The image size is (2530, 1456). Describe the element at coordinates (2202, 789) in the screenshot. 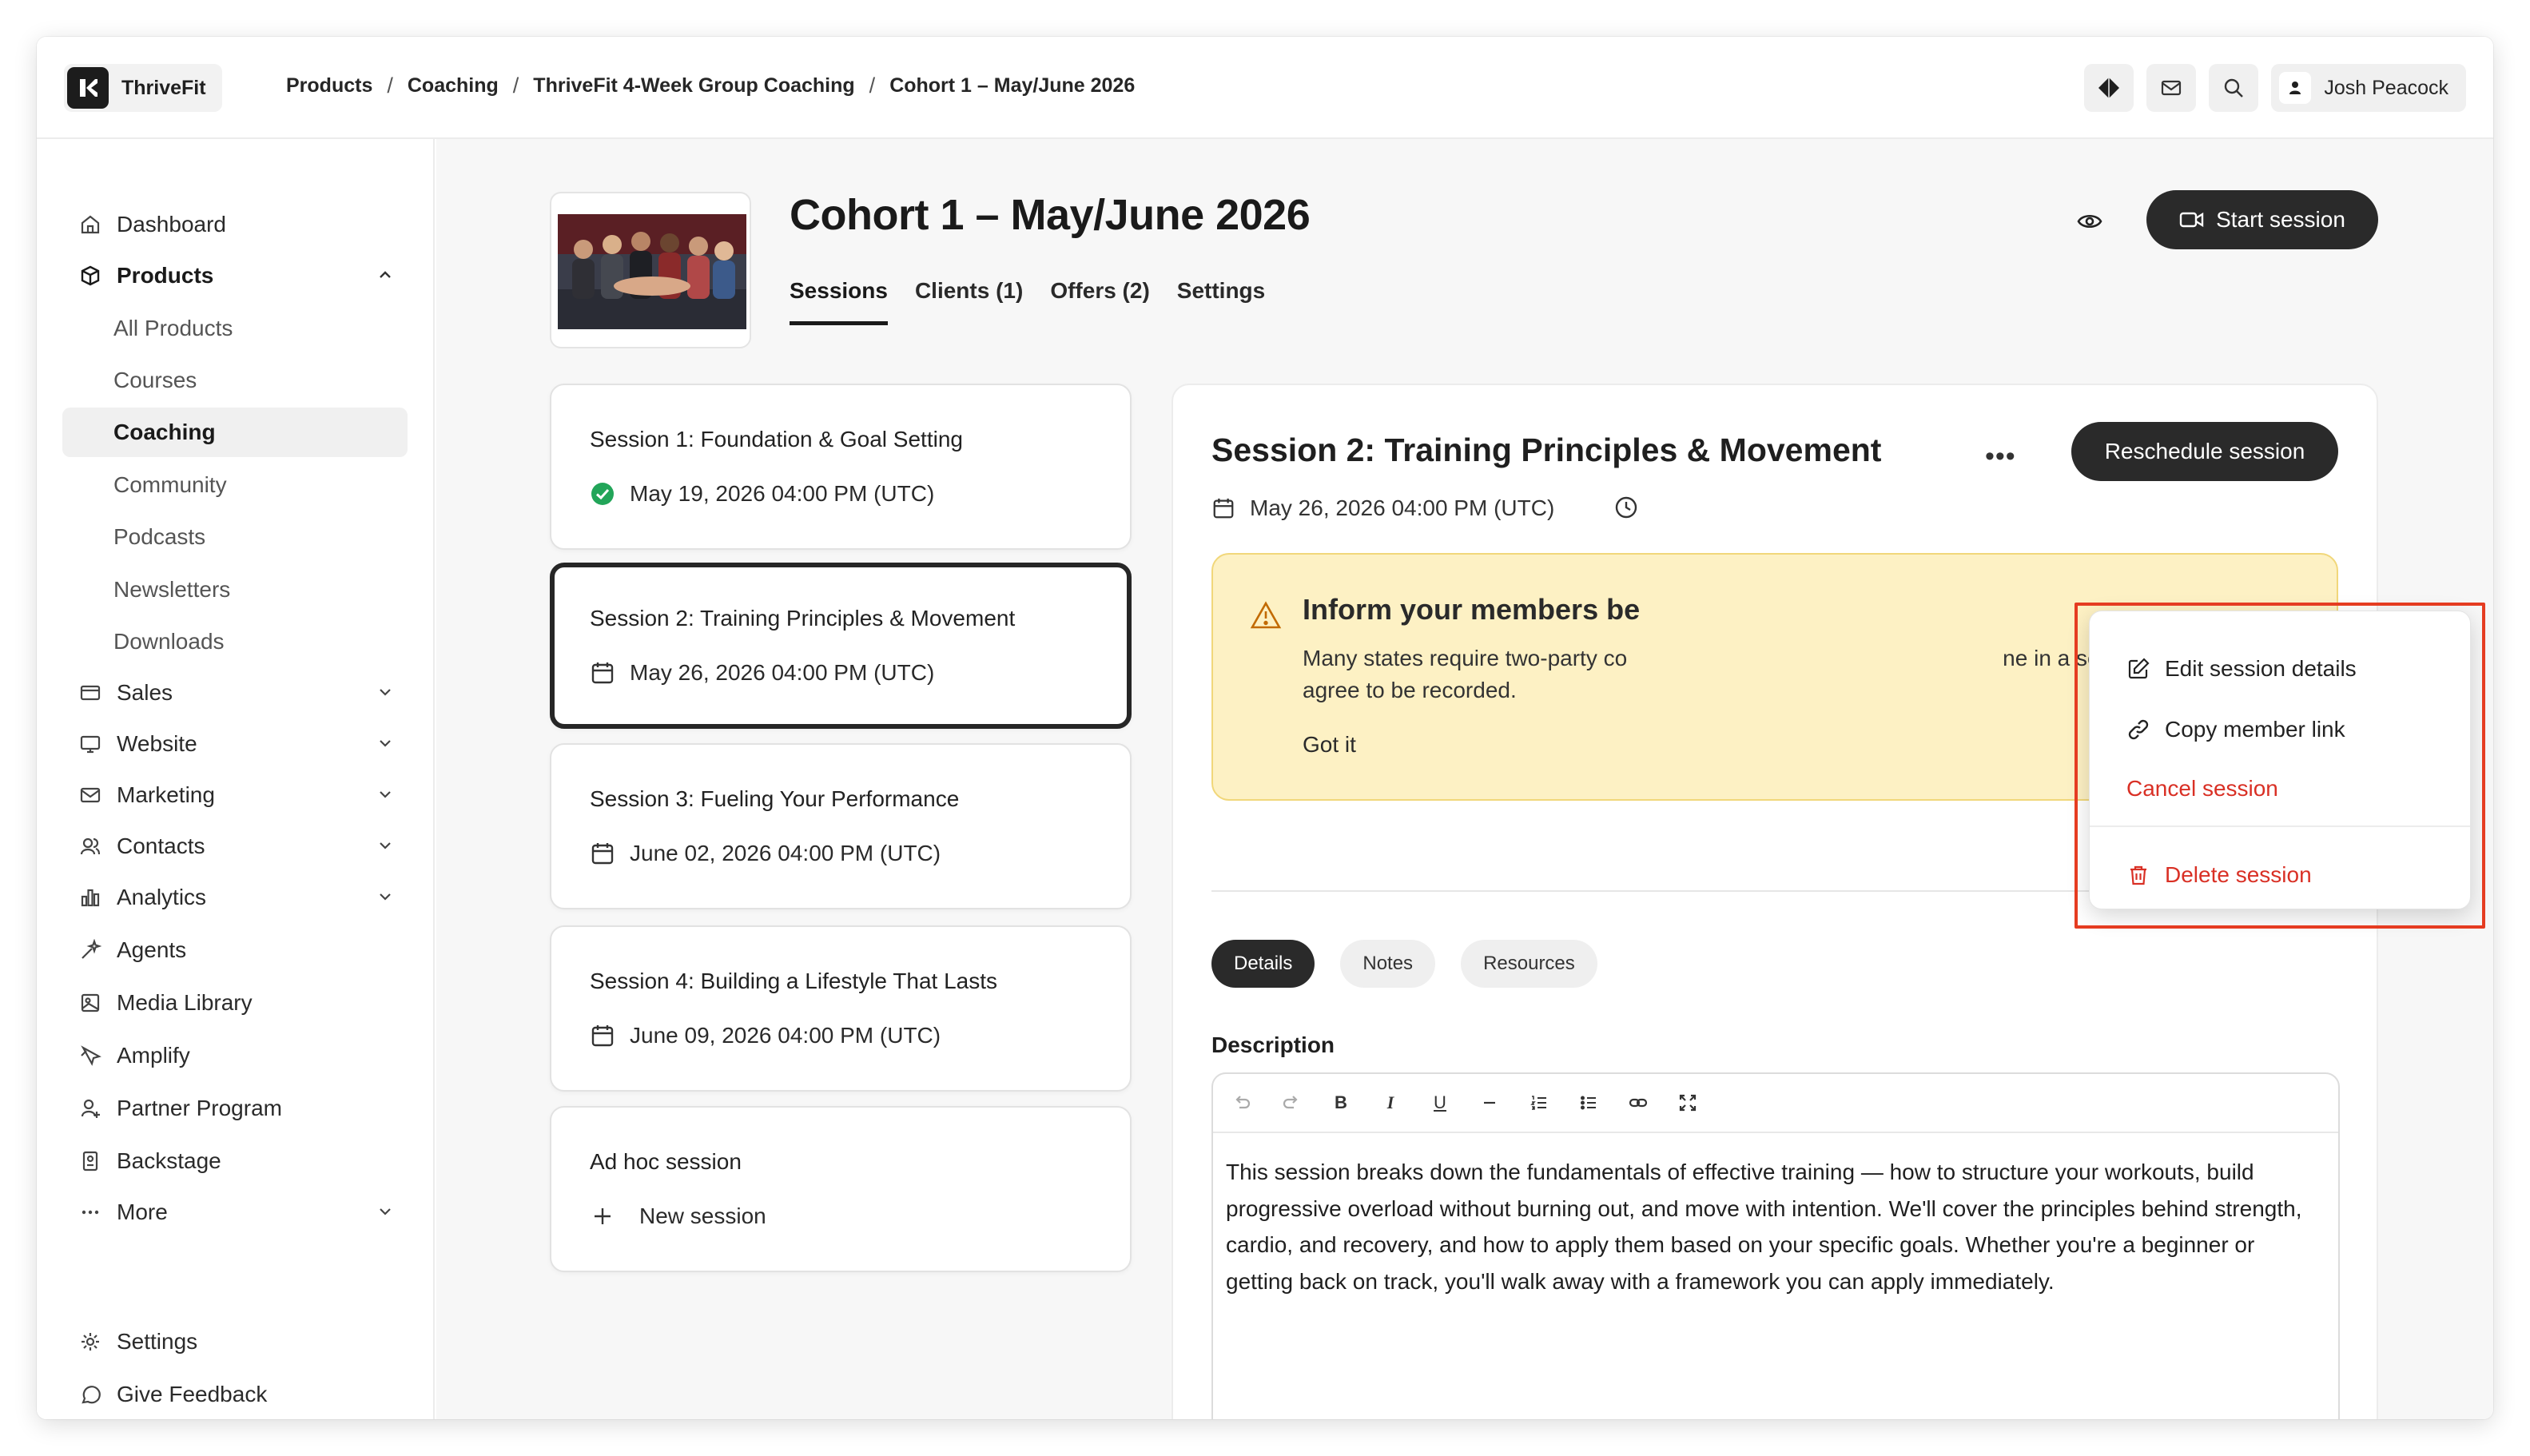

I see `menu-item-cancel-session: Cancel session` at that location.